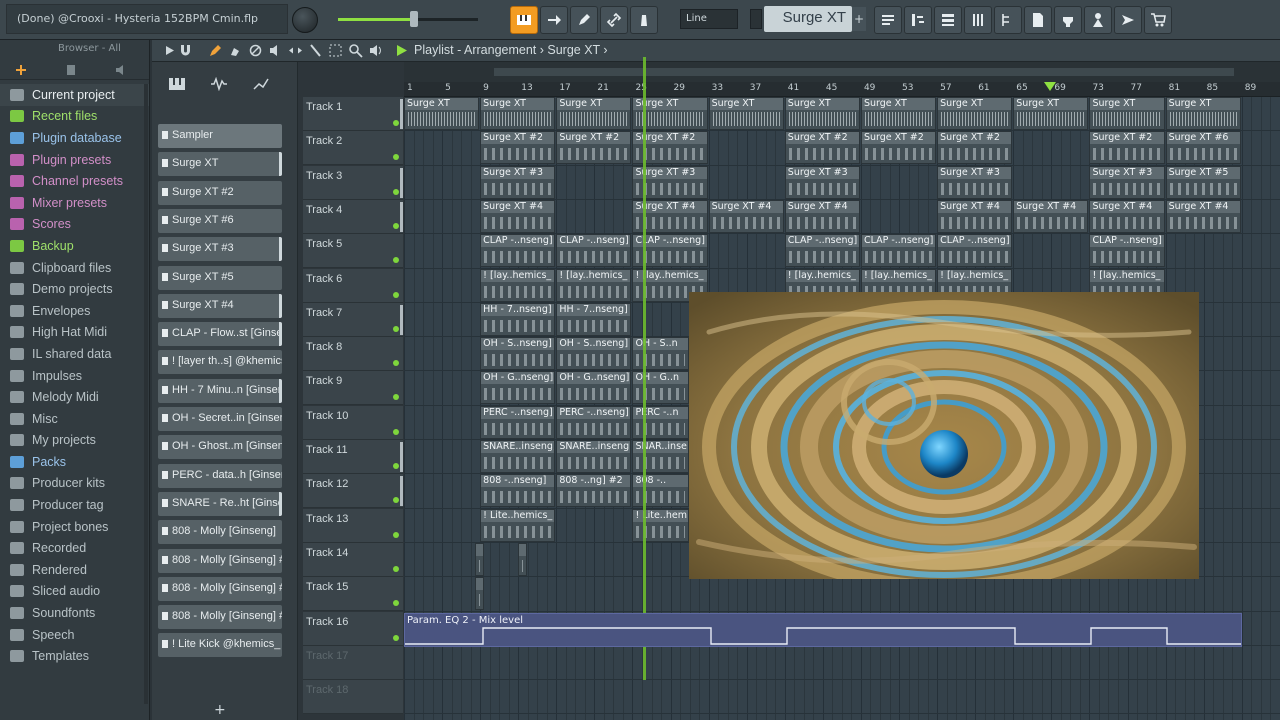 This screenshot has width=1280, height=720. Describe the element at coordinates (518, 491) in the screenshot. I see `pattern-clip: 808 -..nseng]` at that location.